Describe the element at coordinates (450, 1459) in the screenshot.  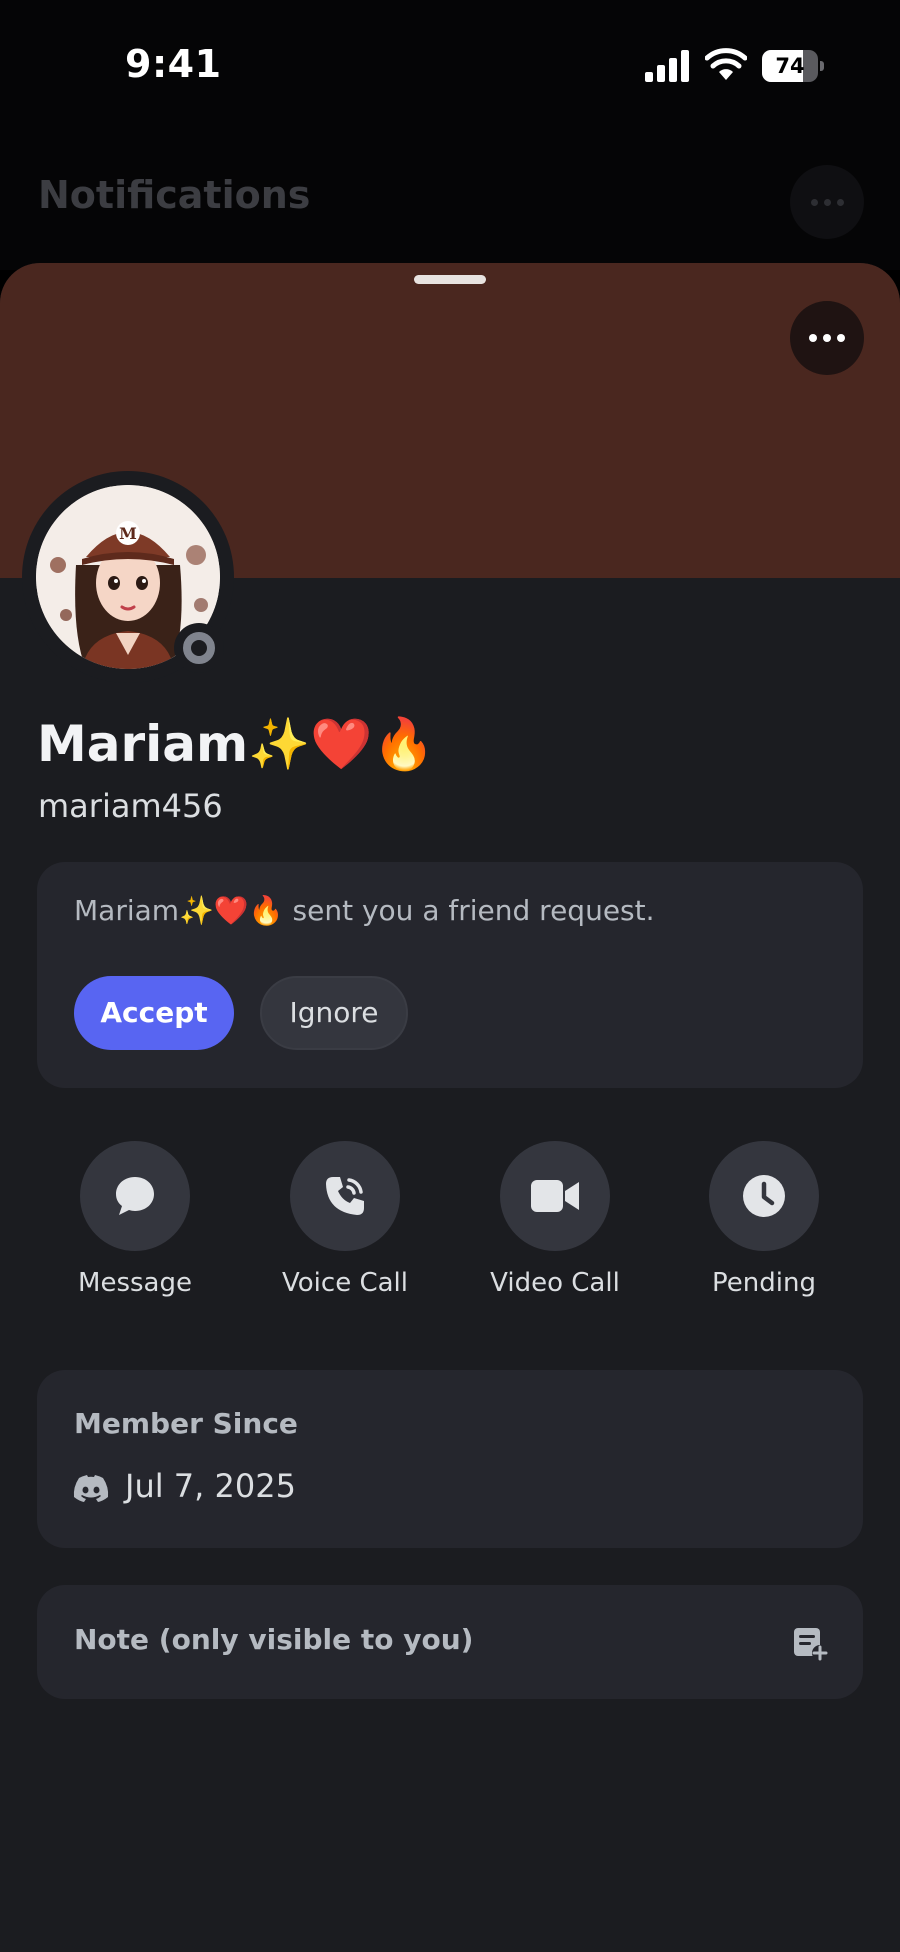
I see `member-since-card: Member Since Jul 7, 2025` at that location.